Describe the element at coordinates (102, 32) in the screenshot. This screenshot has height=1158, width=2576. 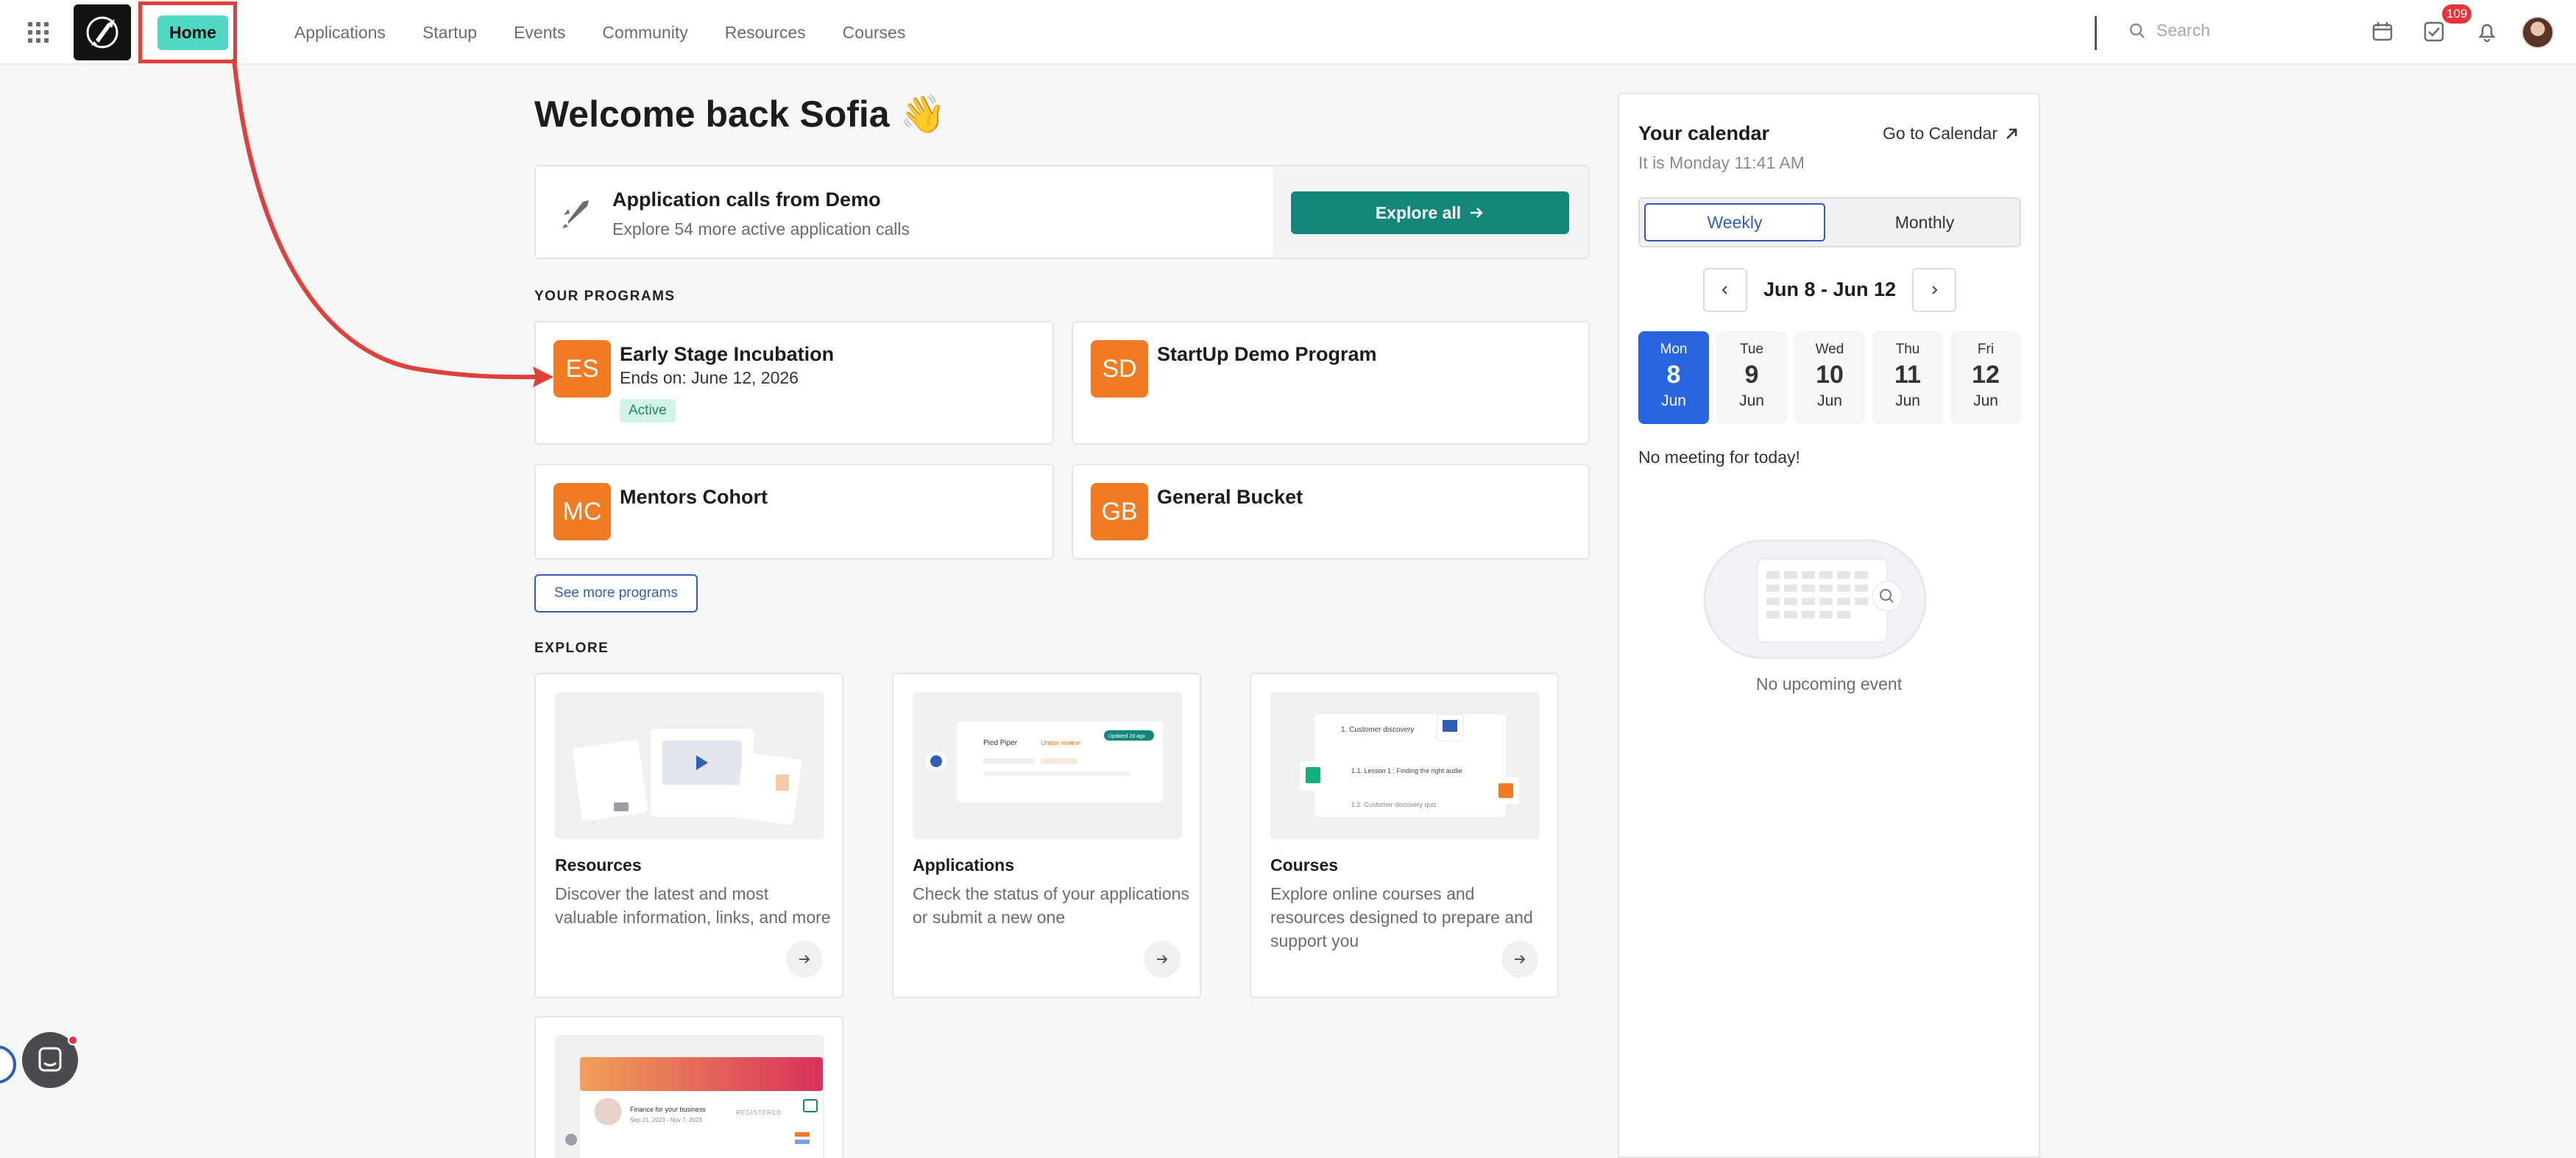
I see `rocket-logo` at that location.